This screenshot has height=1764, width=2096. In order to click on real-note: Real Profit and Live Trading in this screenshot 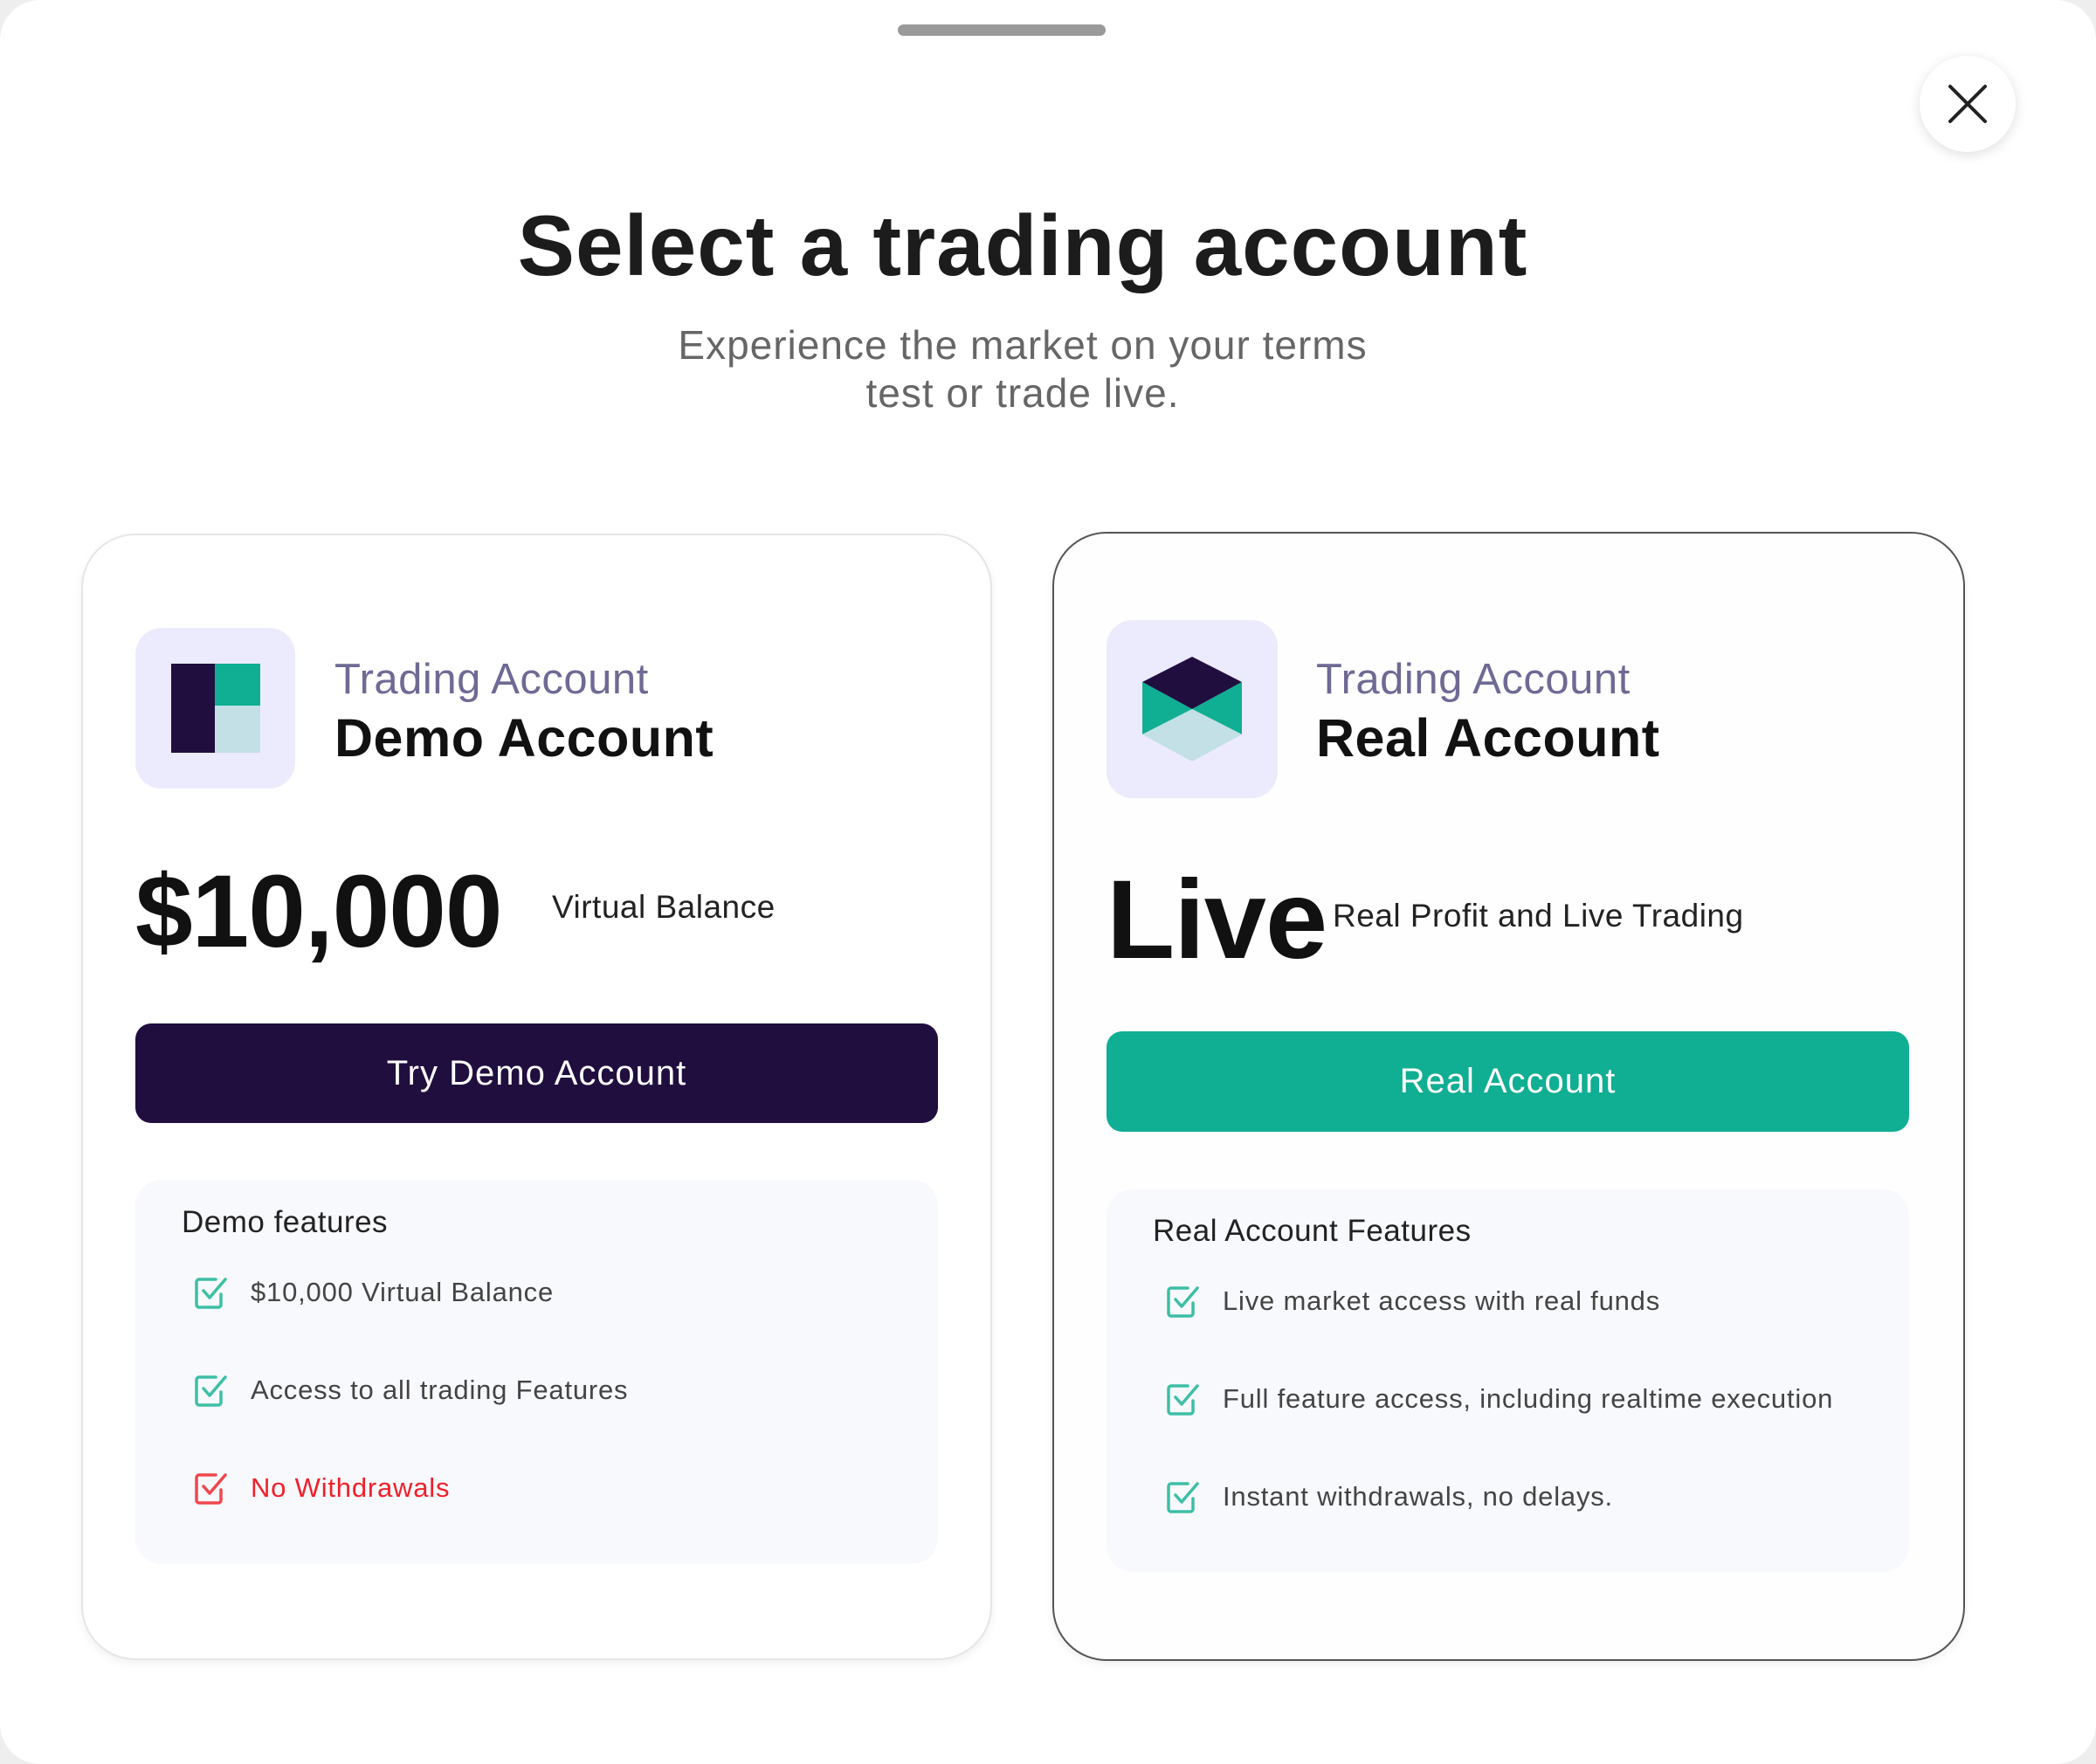, I will do `click(1538, 916)`.